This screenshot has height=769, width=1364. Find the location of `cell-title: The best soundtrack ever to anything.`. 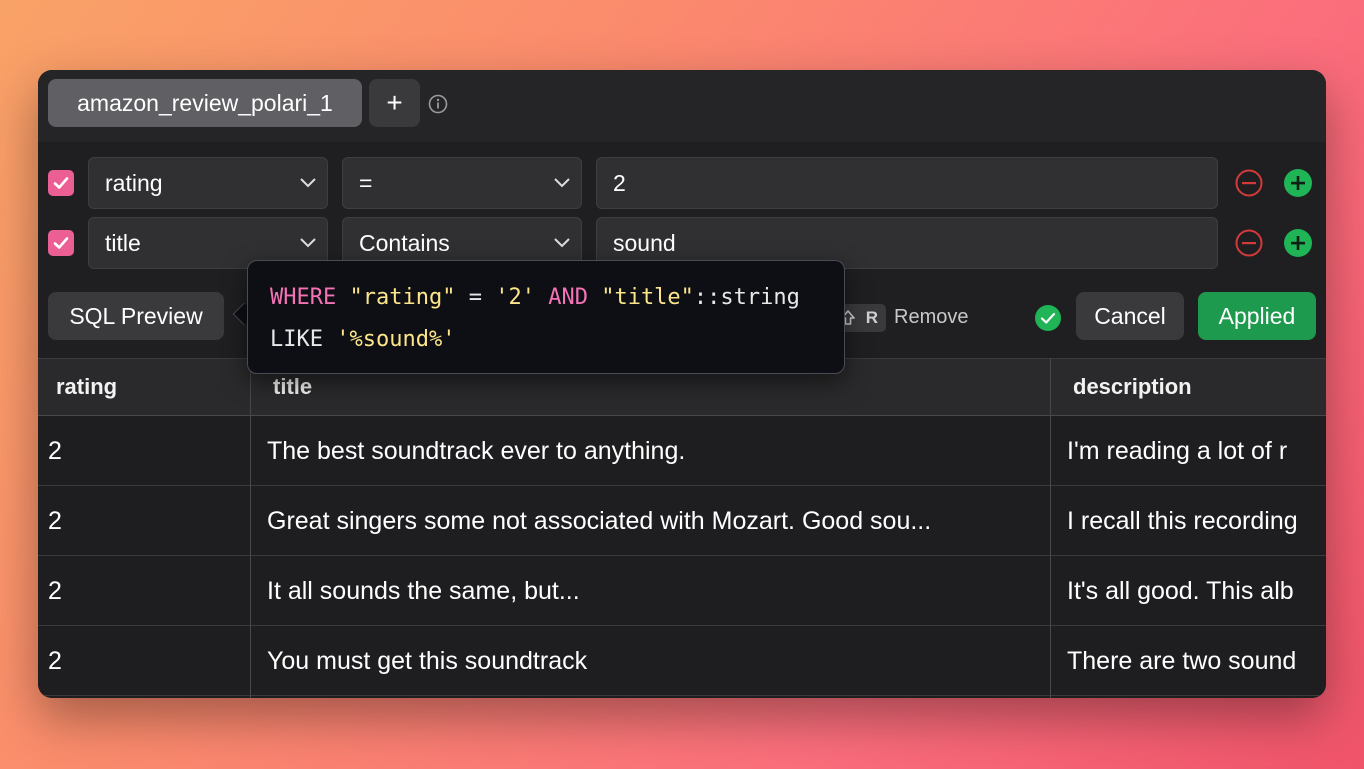

cell-title: The best soundtrack ever to anything. is located at coordinates (476, 450).